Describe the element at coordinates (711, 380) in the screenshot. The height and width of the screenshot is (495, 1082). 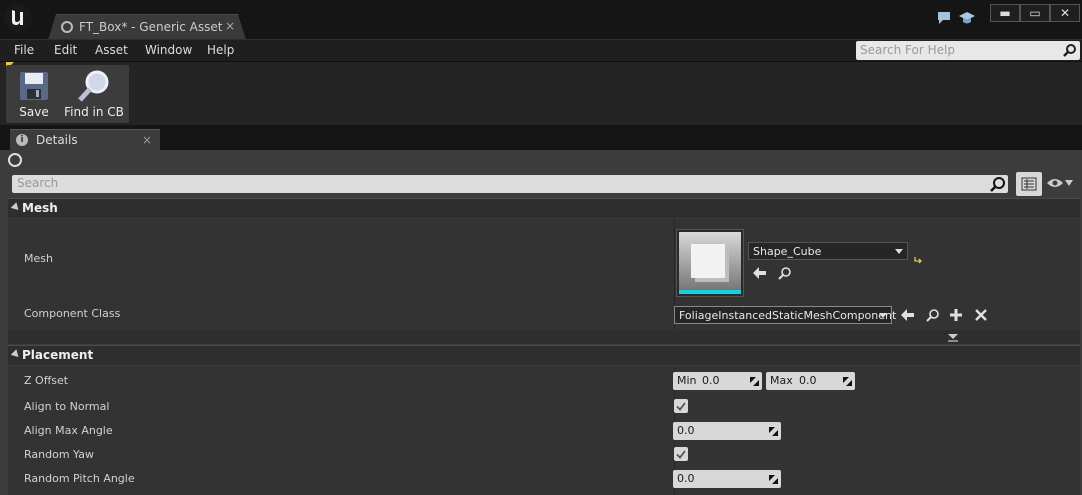
I see `z-offset-min-value: 0.0` at that location.